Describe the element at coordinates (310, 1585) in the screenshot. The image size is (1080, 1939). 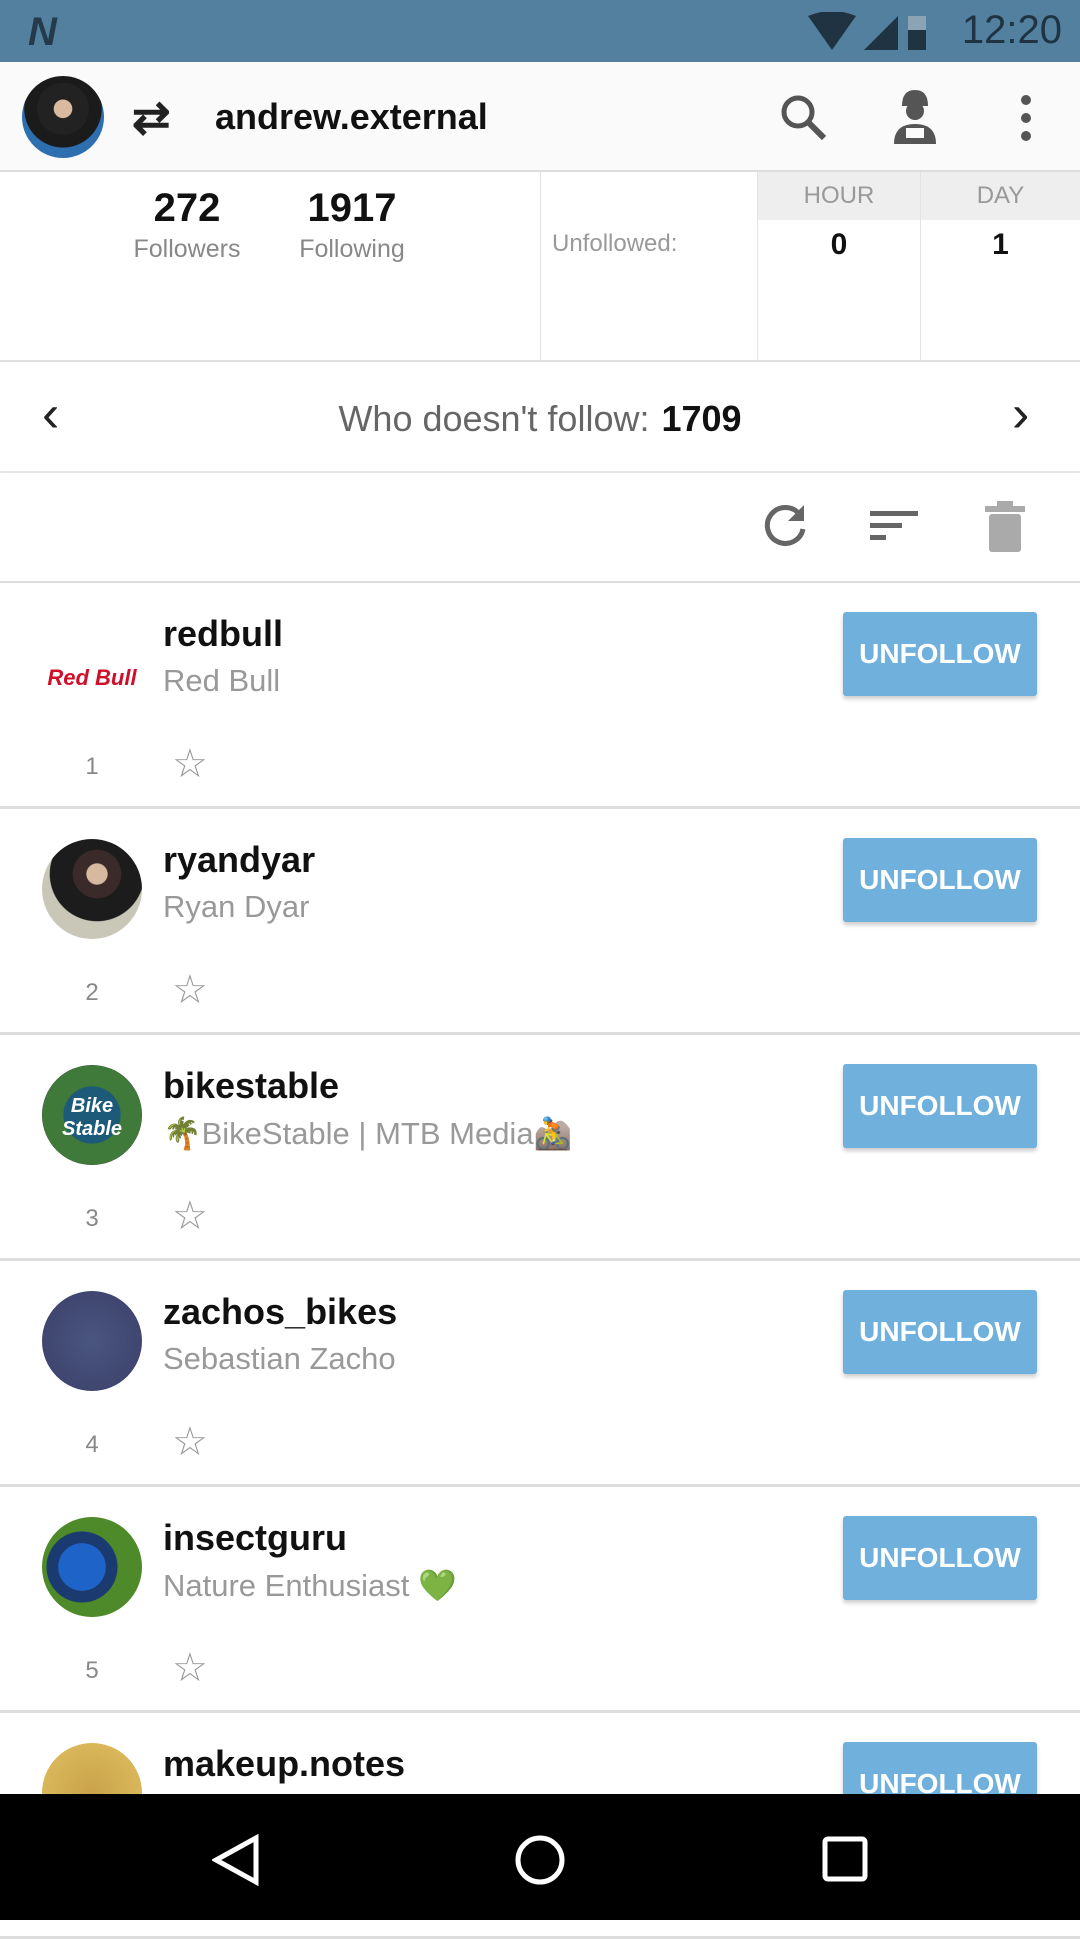
I see `full-name: Nature Enthusiast 💚` at that location.